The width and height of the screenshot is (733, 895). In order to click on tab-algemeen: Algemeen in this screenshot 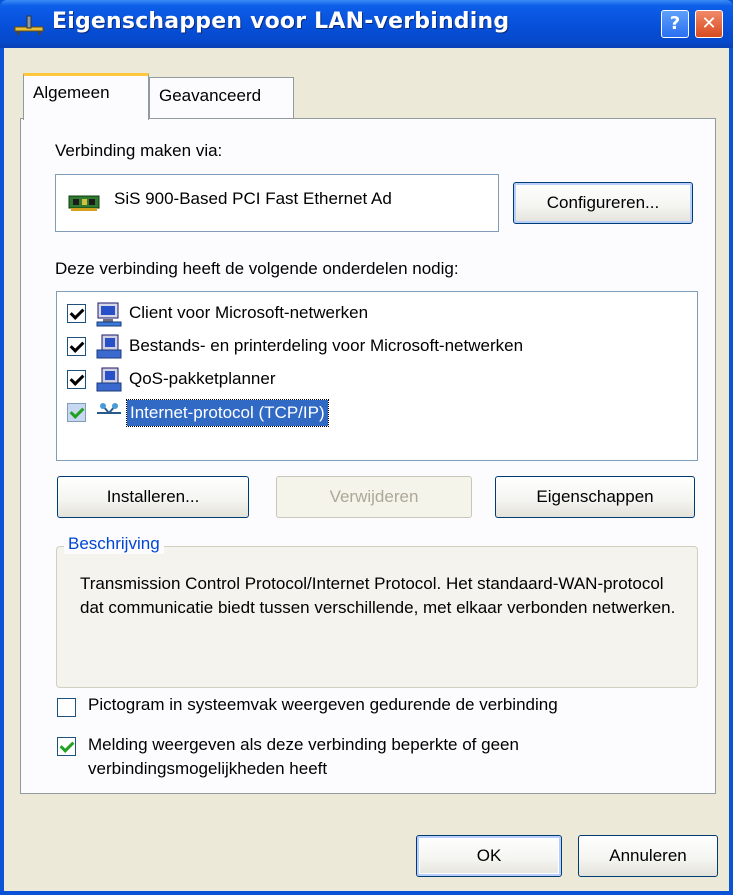, I will do `click(86, 96)`.